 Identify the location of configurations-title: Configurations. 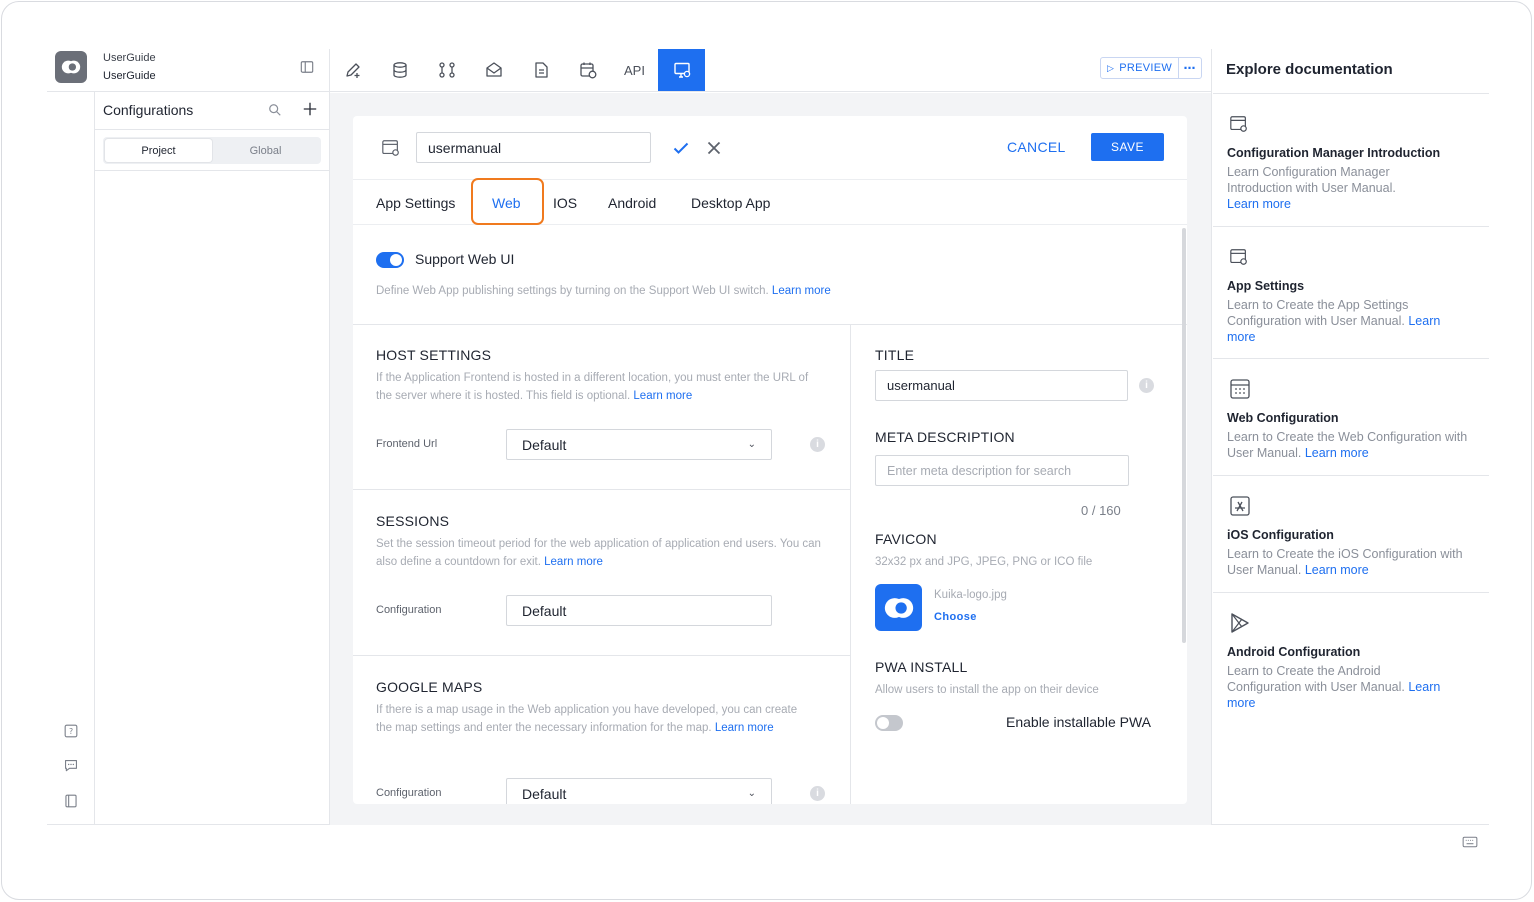
(148, 110).